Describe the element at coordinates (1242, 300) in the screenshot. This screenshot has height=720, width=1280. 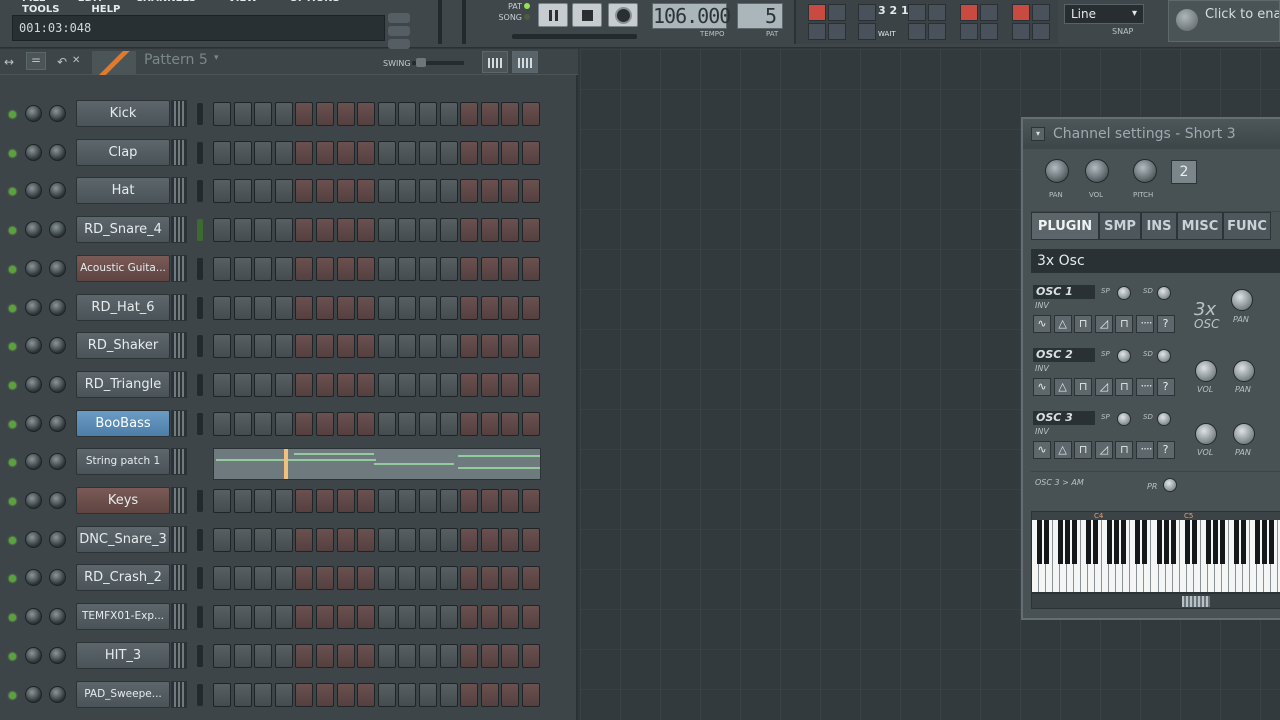
I see `pan-knob` at that location.